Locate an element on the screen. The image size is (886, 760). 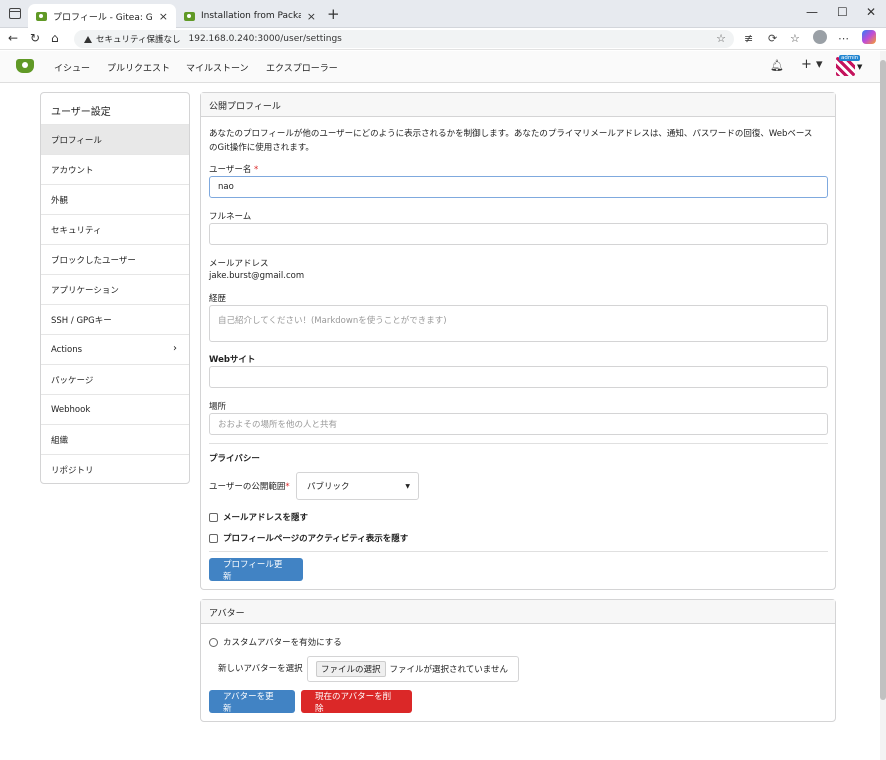
website-input is located at coordinates (518, 377).